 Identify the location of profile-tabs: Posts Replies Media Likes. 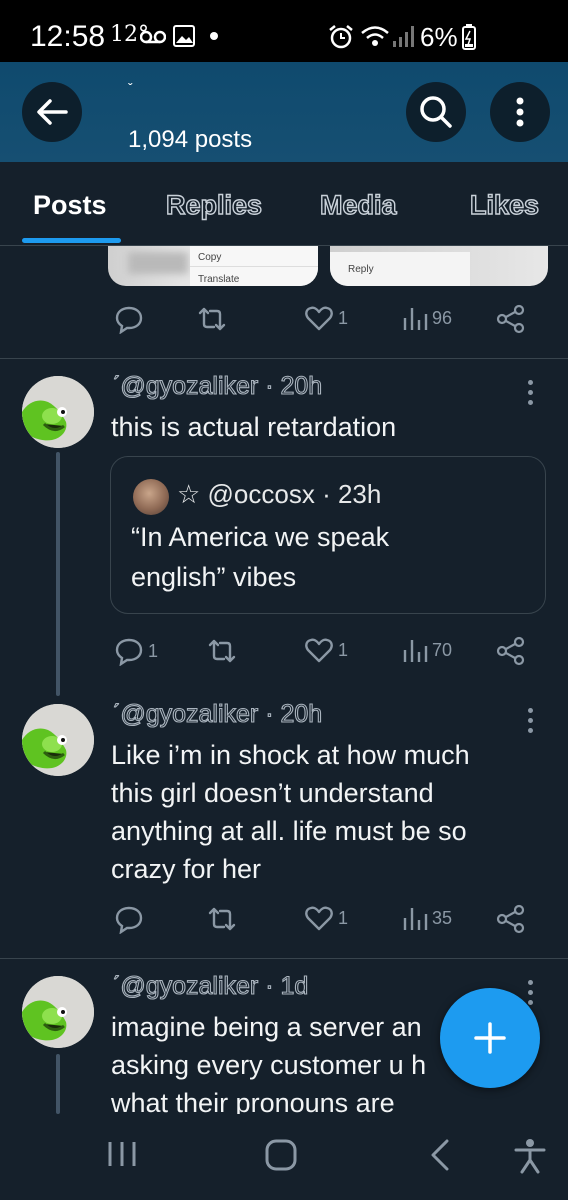
(284, 204).